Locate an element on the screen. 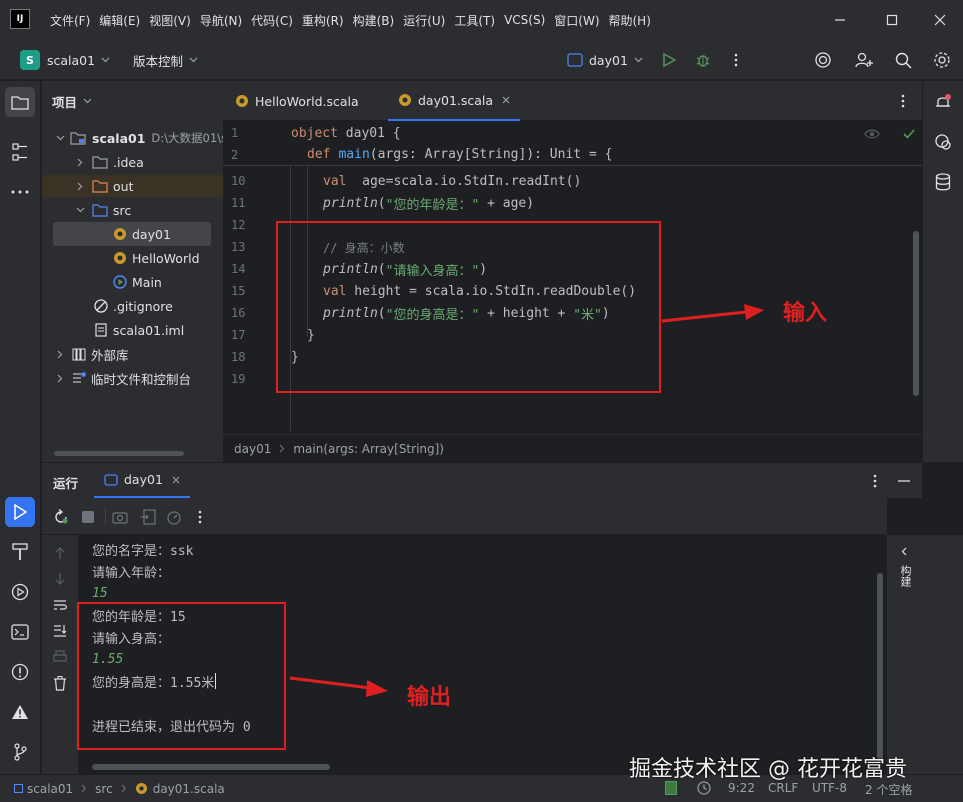 The width and height of the screenshot is (963, 802). tab-day01: day01.scala is located at coordinates (454, 101).